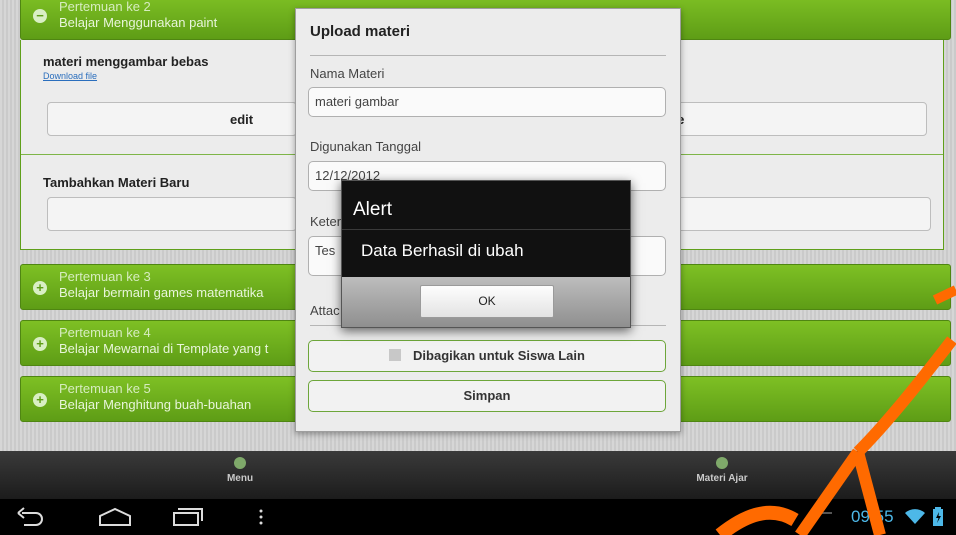  Describe the element at coordinates (105, 388) in the screenshot. I see `meeting-number: Pertemuan ke 5` at that location.